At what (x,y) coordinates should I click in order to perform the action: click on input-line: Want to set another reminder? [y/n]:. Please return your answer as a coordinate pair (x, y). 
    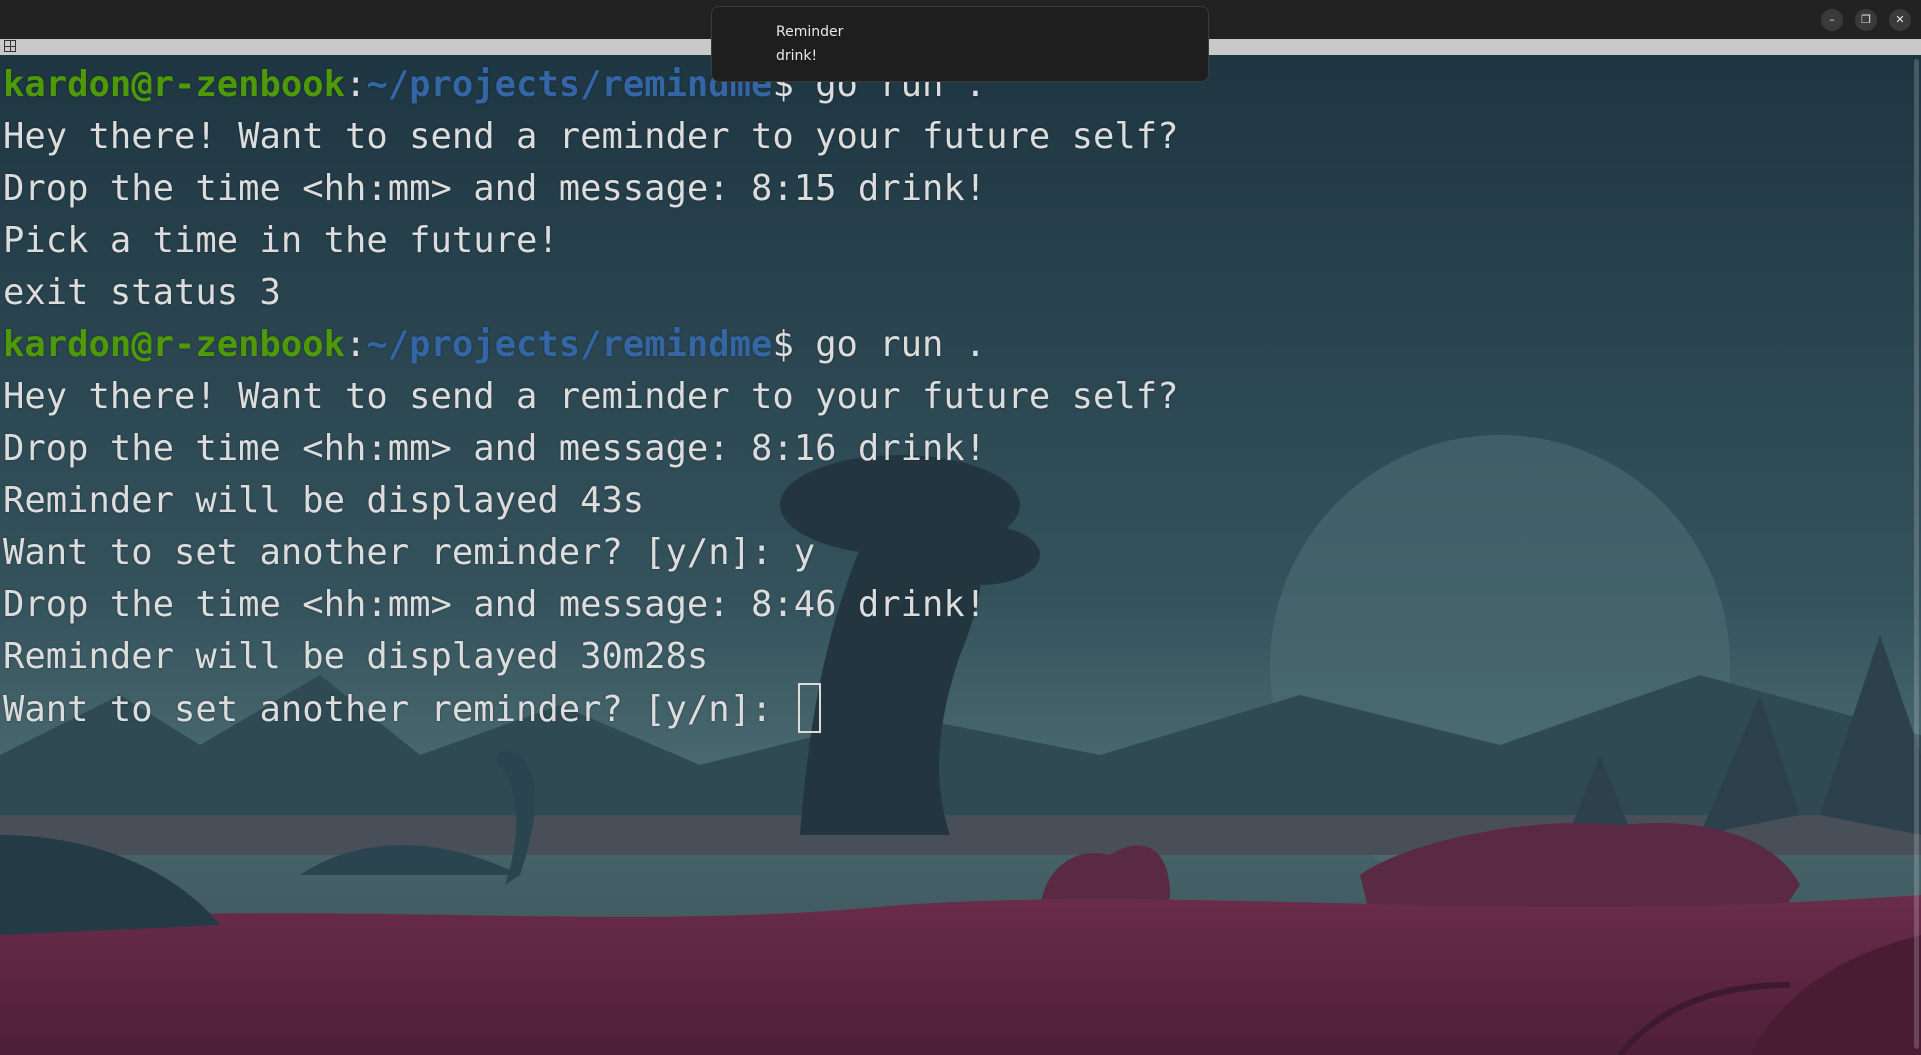
    Looking at the image, I should click on (591, 709).